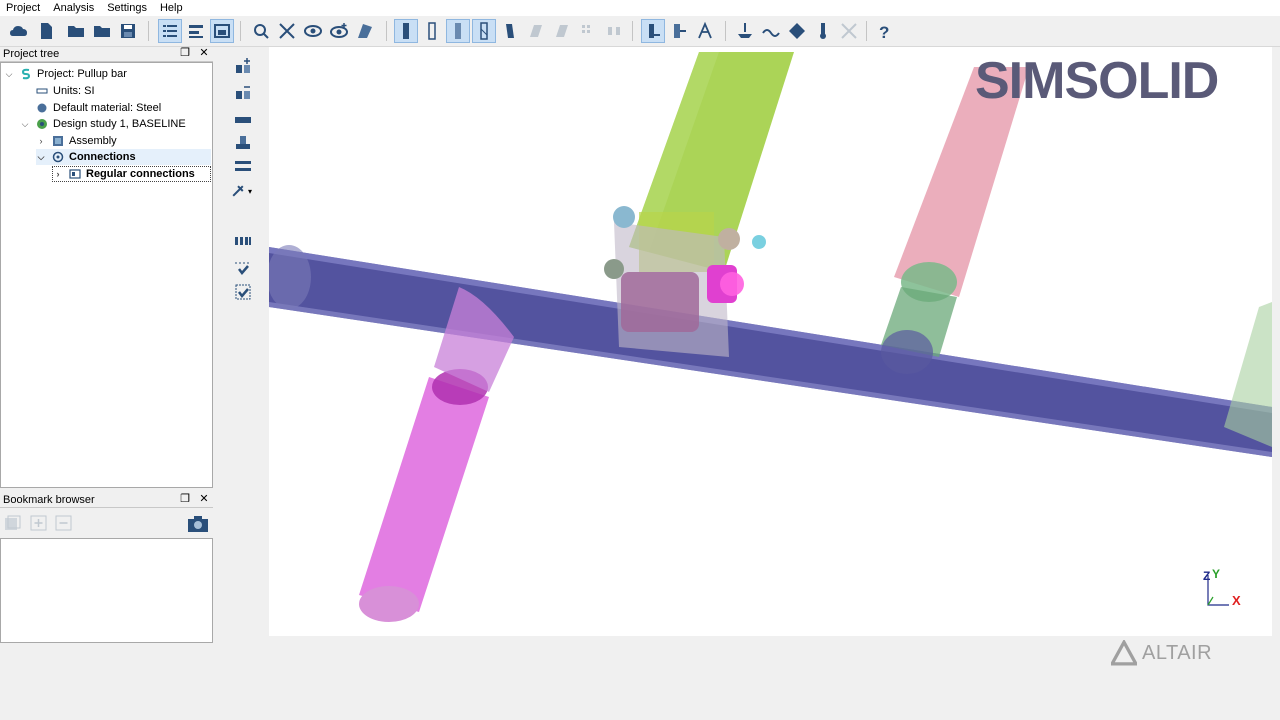 The width and height of the screenshot is (1280, 720). What do you see at coordinates (39, 523) in the screenshot?
I see `add-bookmark-icon` at bounding box center [39, 523].